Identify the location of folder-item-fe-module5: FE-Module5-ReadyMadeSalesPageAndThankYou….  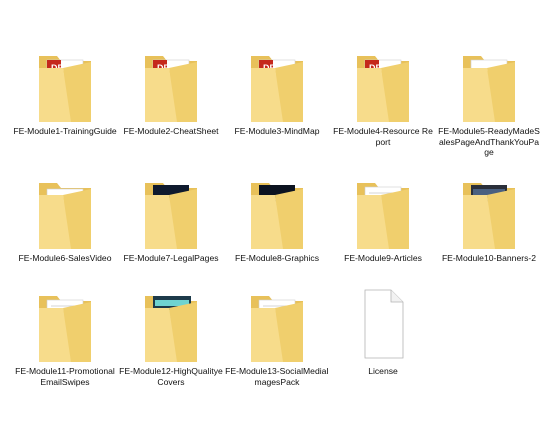
(489, 102).